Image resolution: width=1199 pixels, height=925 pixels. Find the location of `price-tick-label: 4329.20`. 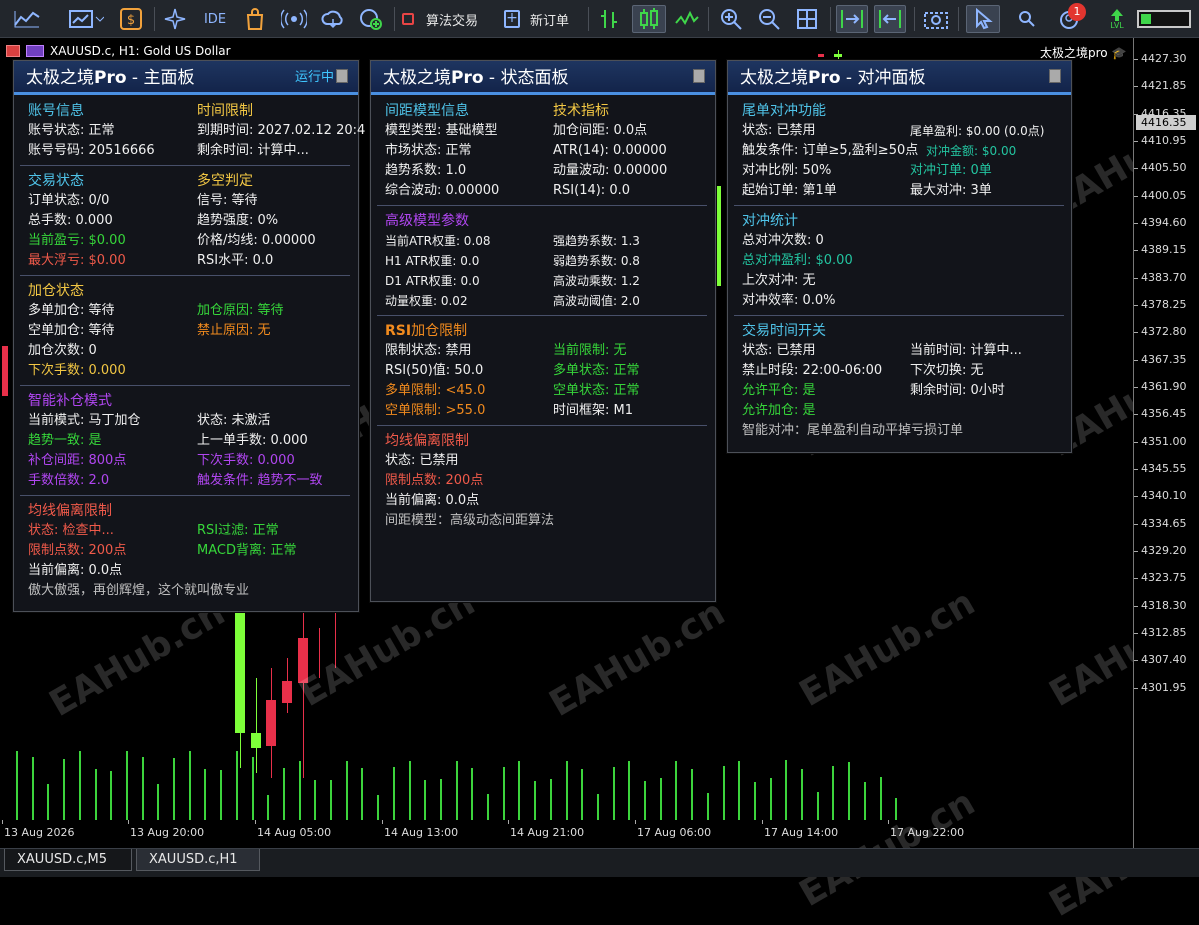

price-tick-label: 4329.20 is located at coordinates (1164, 550).